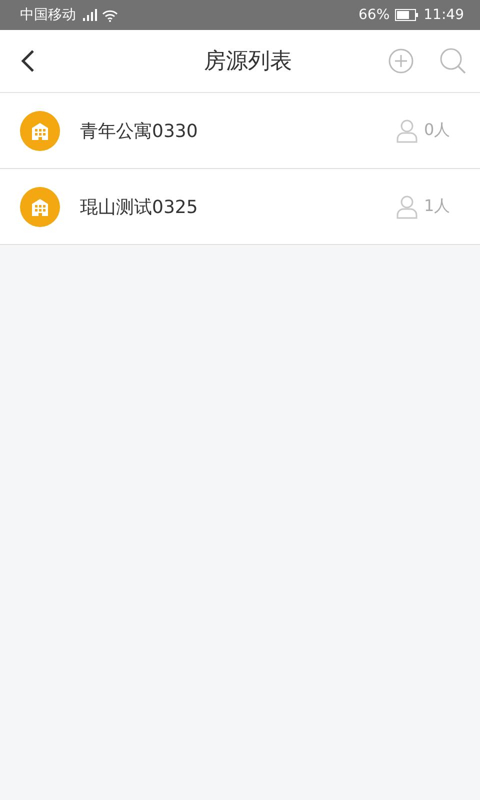 The width and height of the screenshot is (480, 800). Describe the element at coordinates (401, 61) in the screenshot. I see `add-button` at that location.